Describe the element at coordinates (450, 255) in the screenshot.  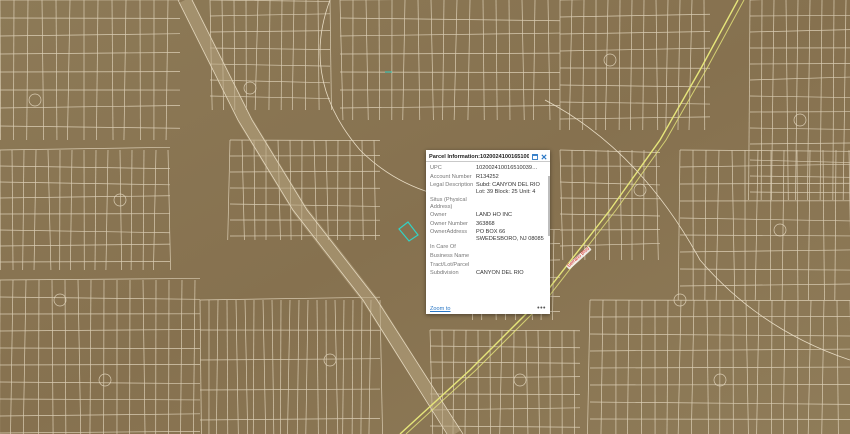
I see `info-label: Business Name` at that location.